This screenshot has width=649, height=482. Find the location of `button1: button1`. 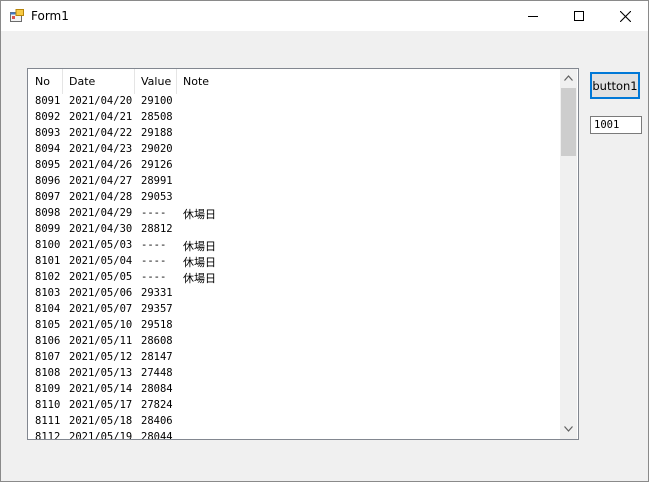

button1: button1 is located at coordinates (615, 85).